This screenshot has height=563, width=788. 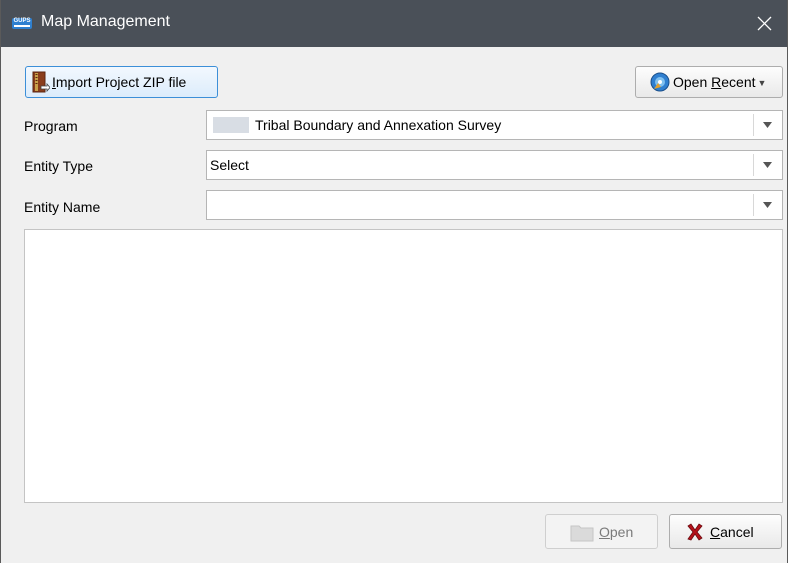 What do you see at coordinates (494, 205) in the screenshot?
I see `entity-name-select` at bounding box center [494, 205].